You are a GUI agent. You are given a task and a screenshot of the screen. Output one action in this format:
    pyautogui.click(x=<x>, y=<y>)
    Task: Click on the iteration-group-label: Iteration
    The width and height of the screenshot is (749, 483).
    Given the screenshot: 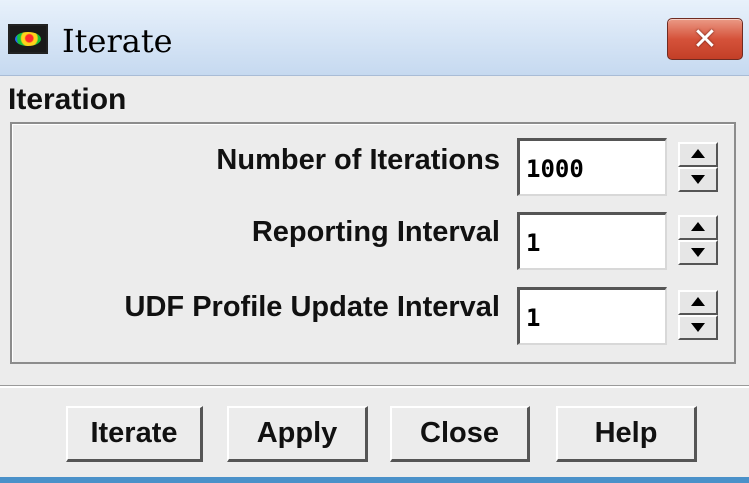 What is the action you would take?
    pyautogui.click(x=67, y=99)
    